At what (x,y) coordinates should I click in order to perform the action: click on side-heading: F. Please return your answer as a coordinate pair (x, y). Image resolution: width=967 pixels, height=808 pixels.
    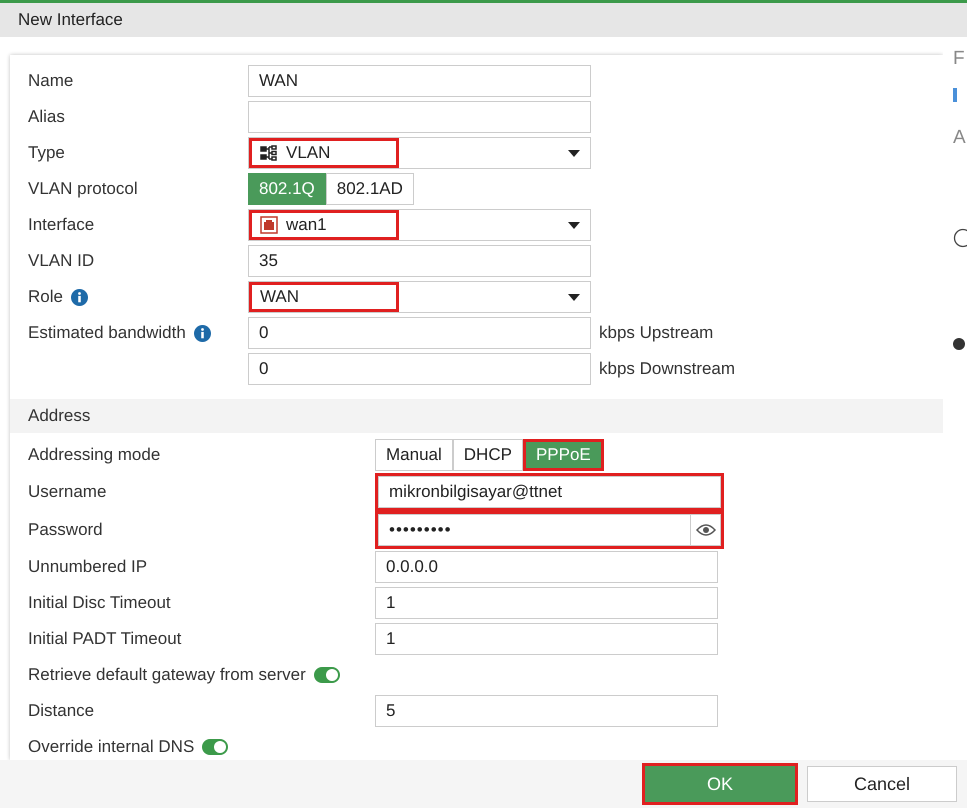
    Looking at the image, I should click on (959, 59).